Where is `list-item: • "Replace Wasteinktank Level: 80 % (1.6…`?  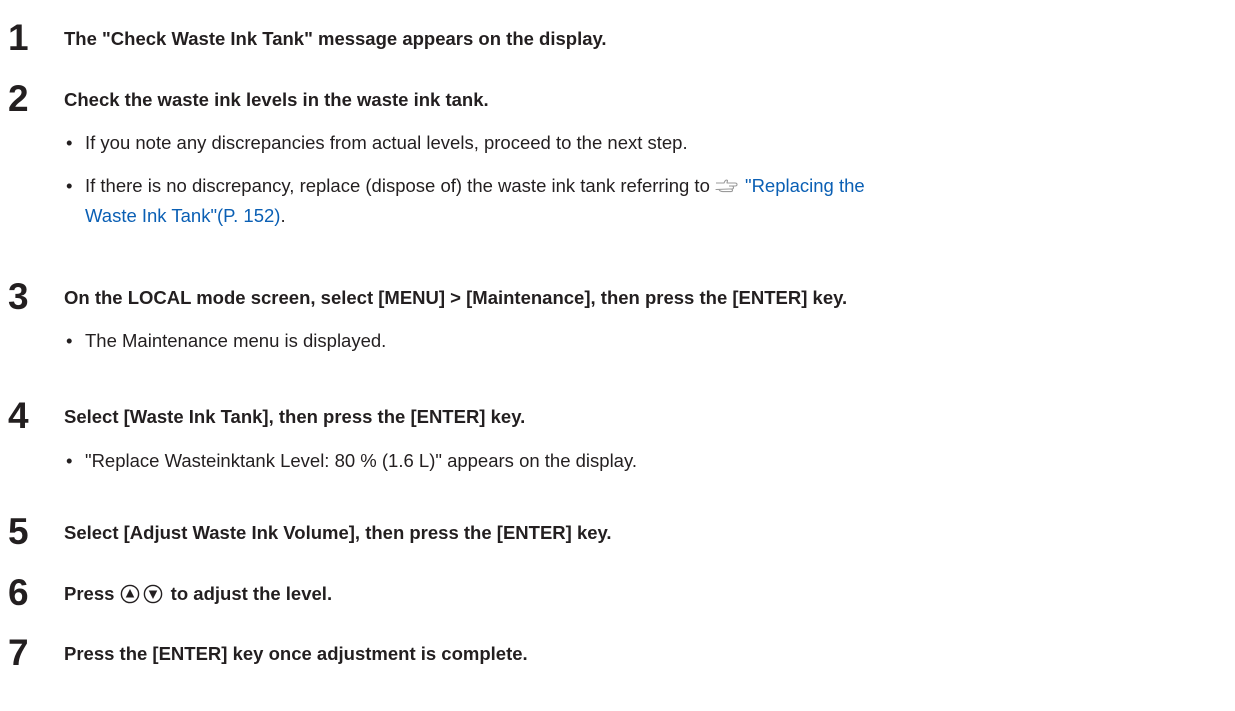 list-item: • "Replace Wasteinktank Level: 80 % (1.6… is located at coordinates (644, 461).